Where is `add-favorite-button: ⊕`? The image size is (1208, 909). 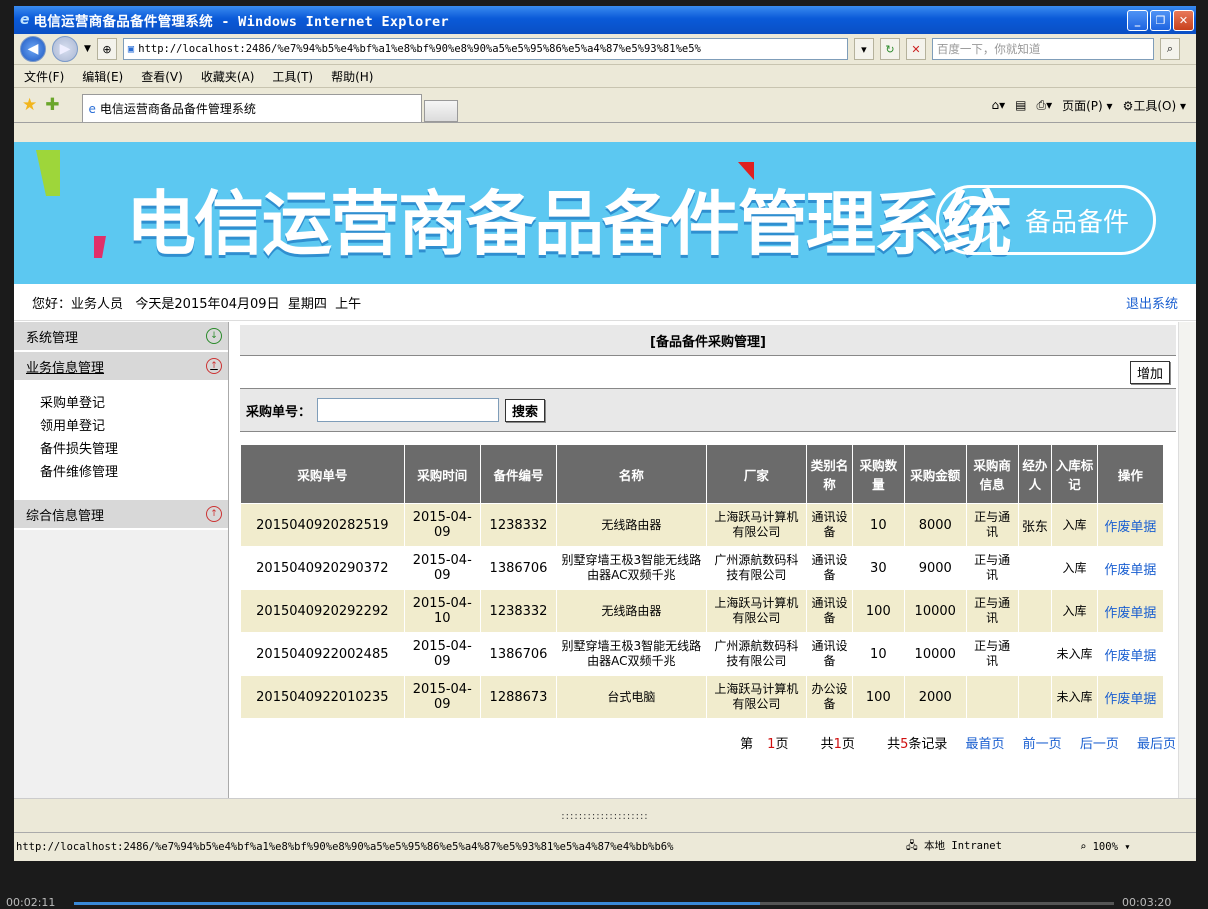
add-favorite-button: ⊕ is located at coordinates (106, 49).